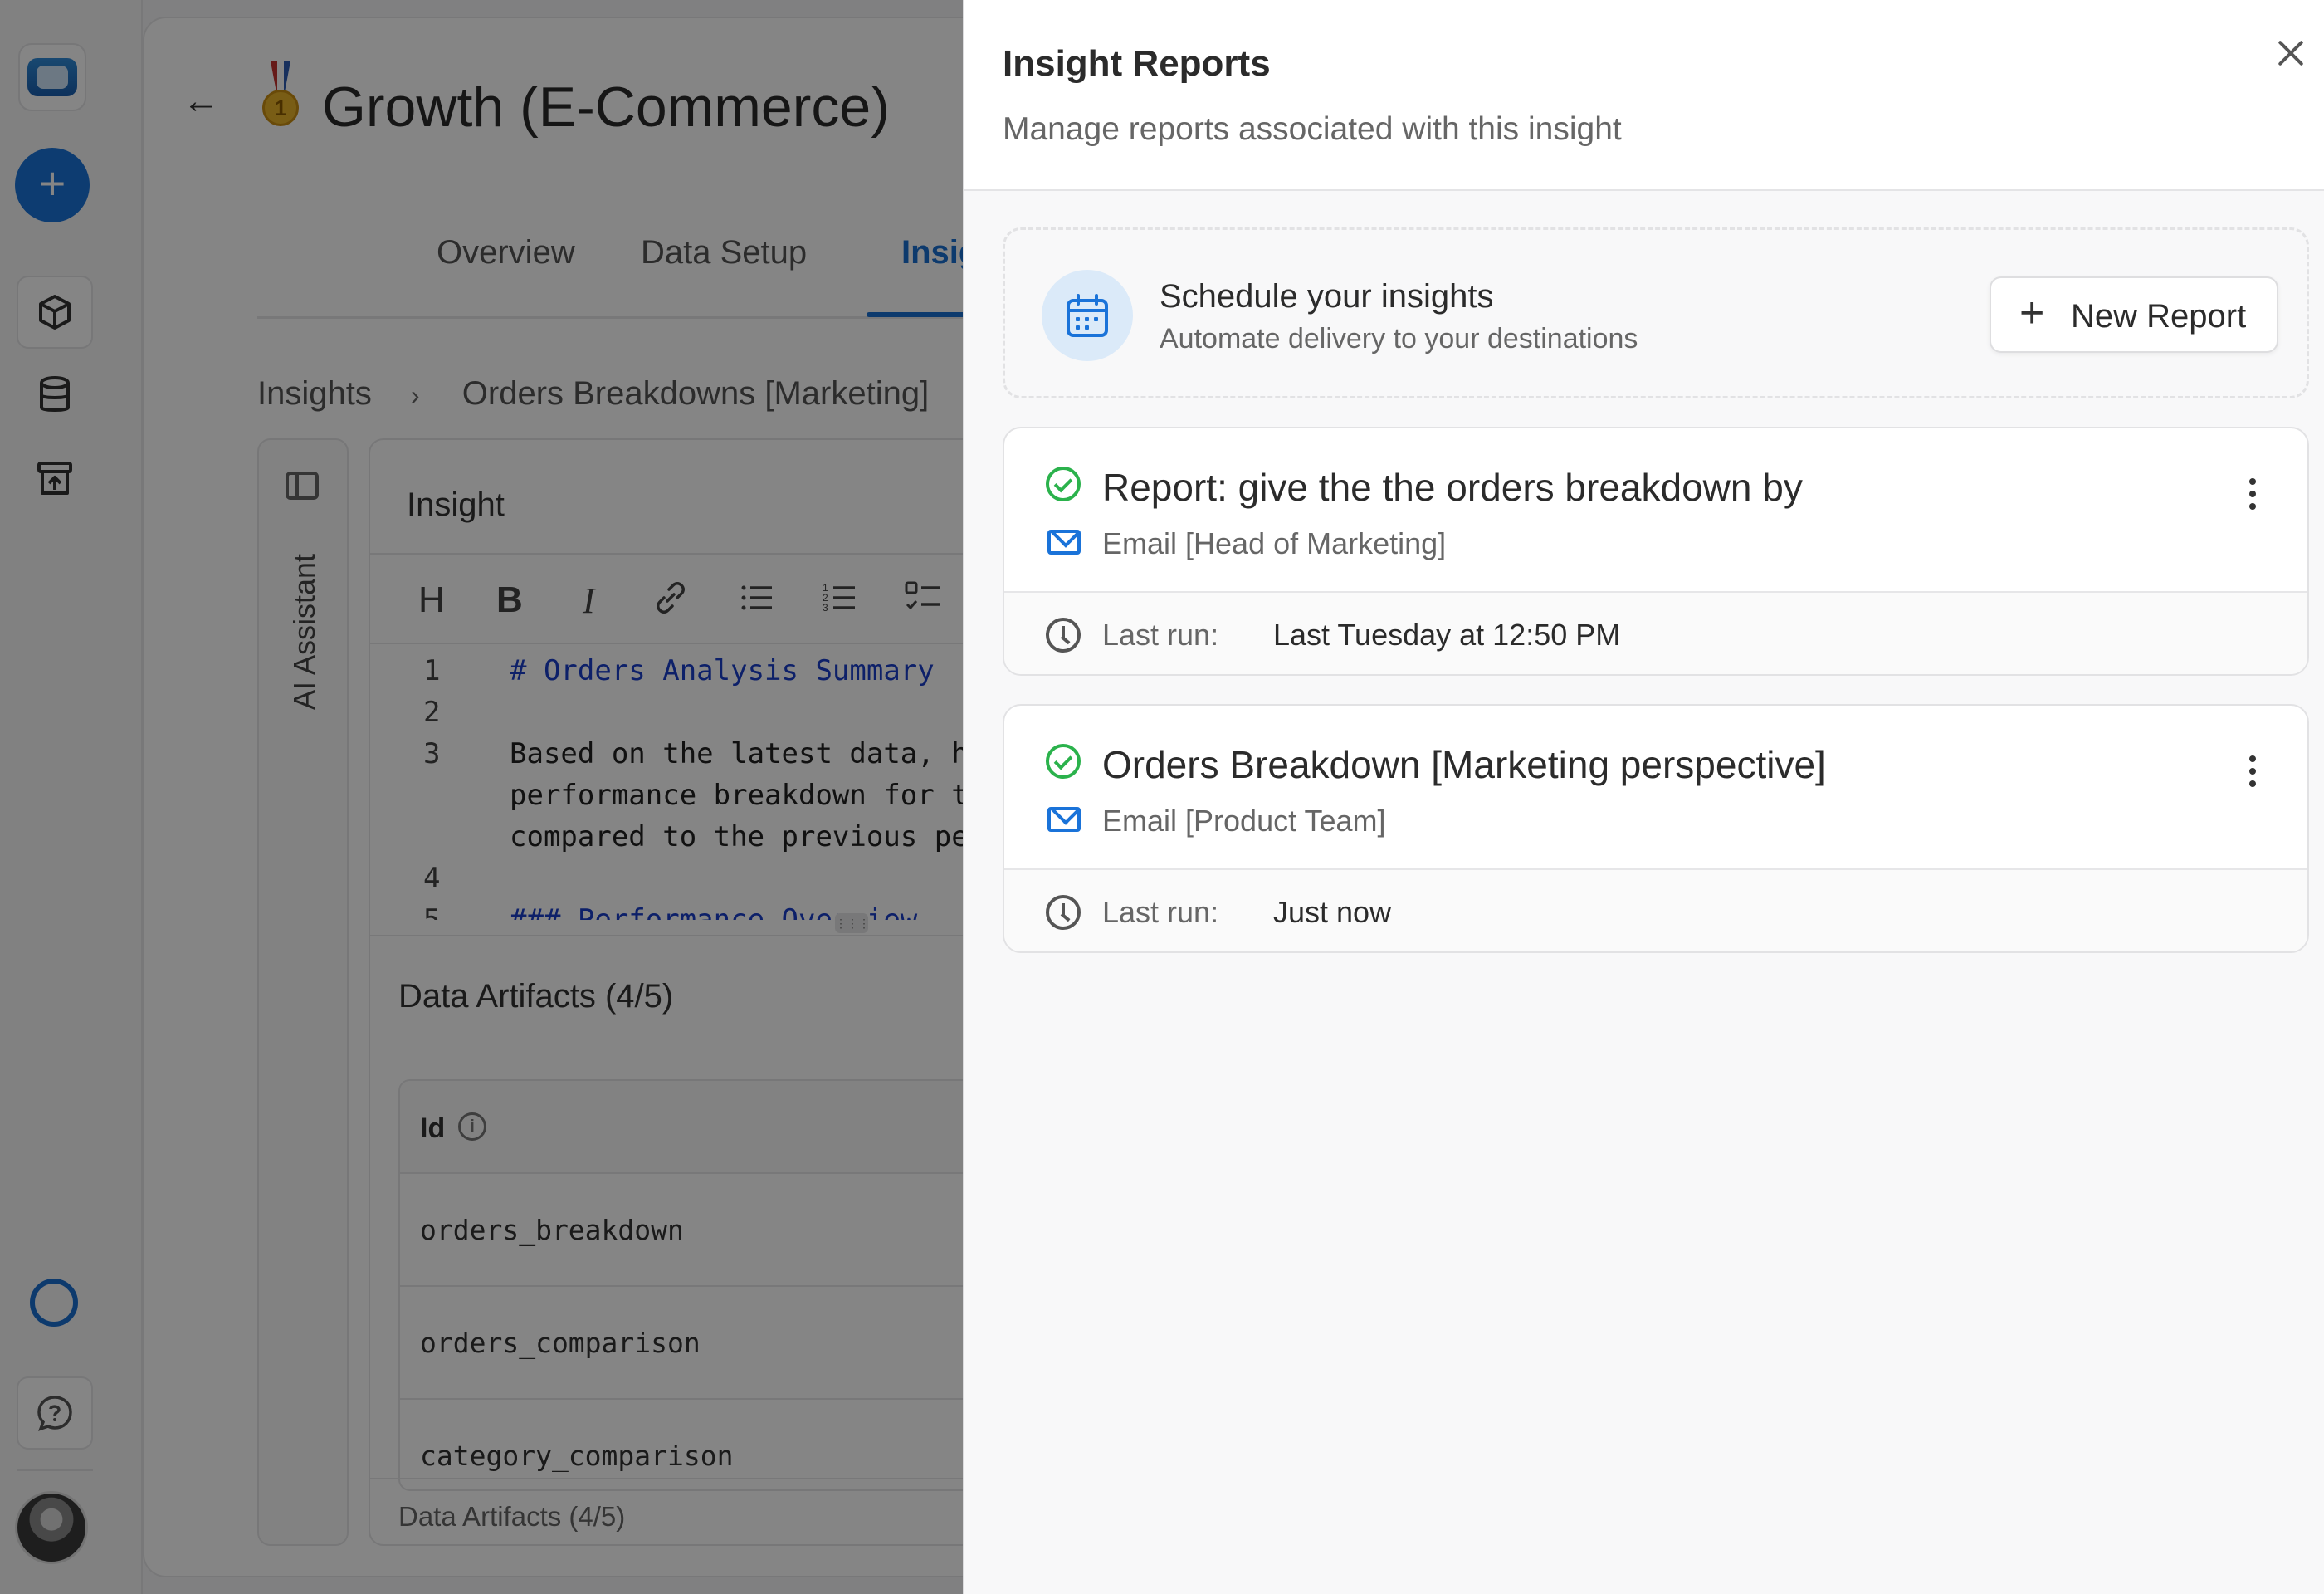  Describe the element at coordinates (1656, 909) in the screenshot. I see `report-footer: Last run: Just now` at that location.